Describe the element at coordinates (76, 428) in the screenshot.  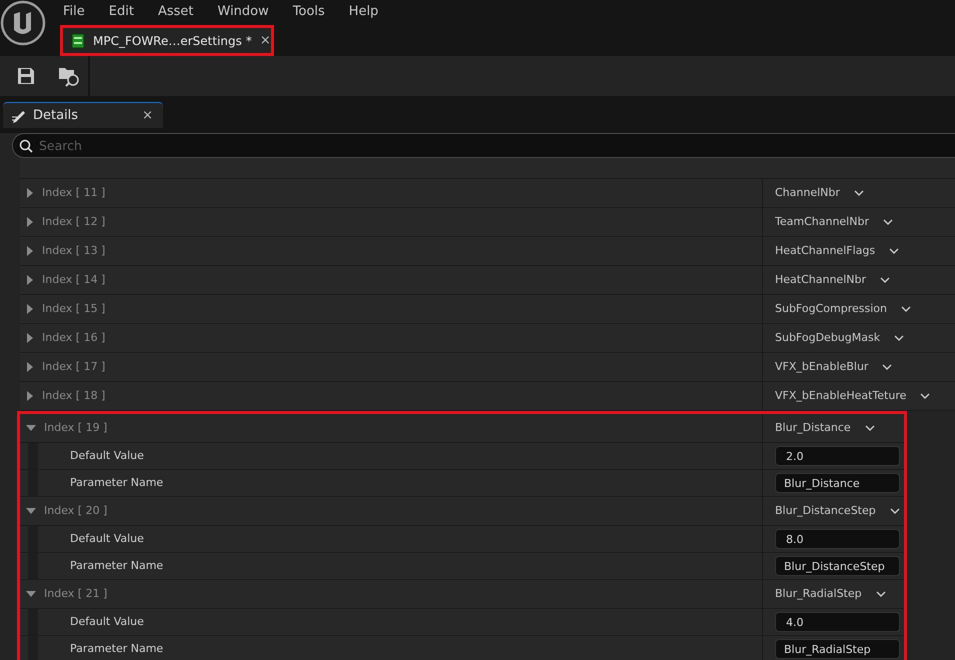
I see `index-label: Index [ 19 ]` at that location.